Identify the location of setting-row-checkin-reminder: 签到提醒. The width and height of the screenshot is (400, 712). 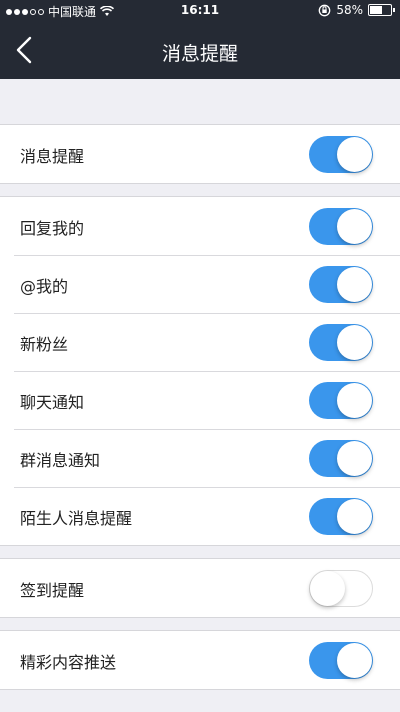
(200, 588).